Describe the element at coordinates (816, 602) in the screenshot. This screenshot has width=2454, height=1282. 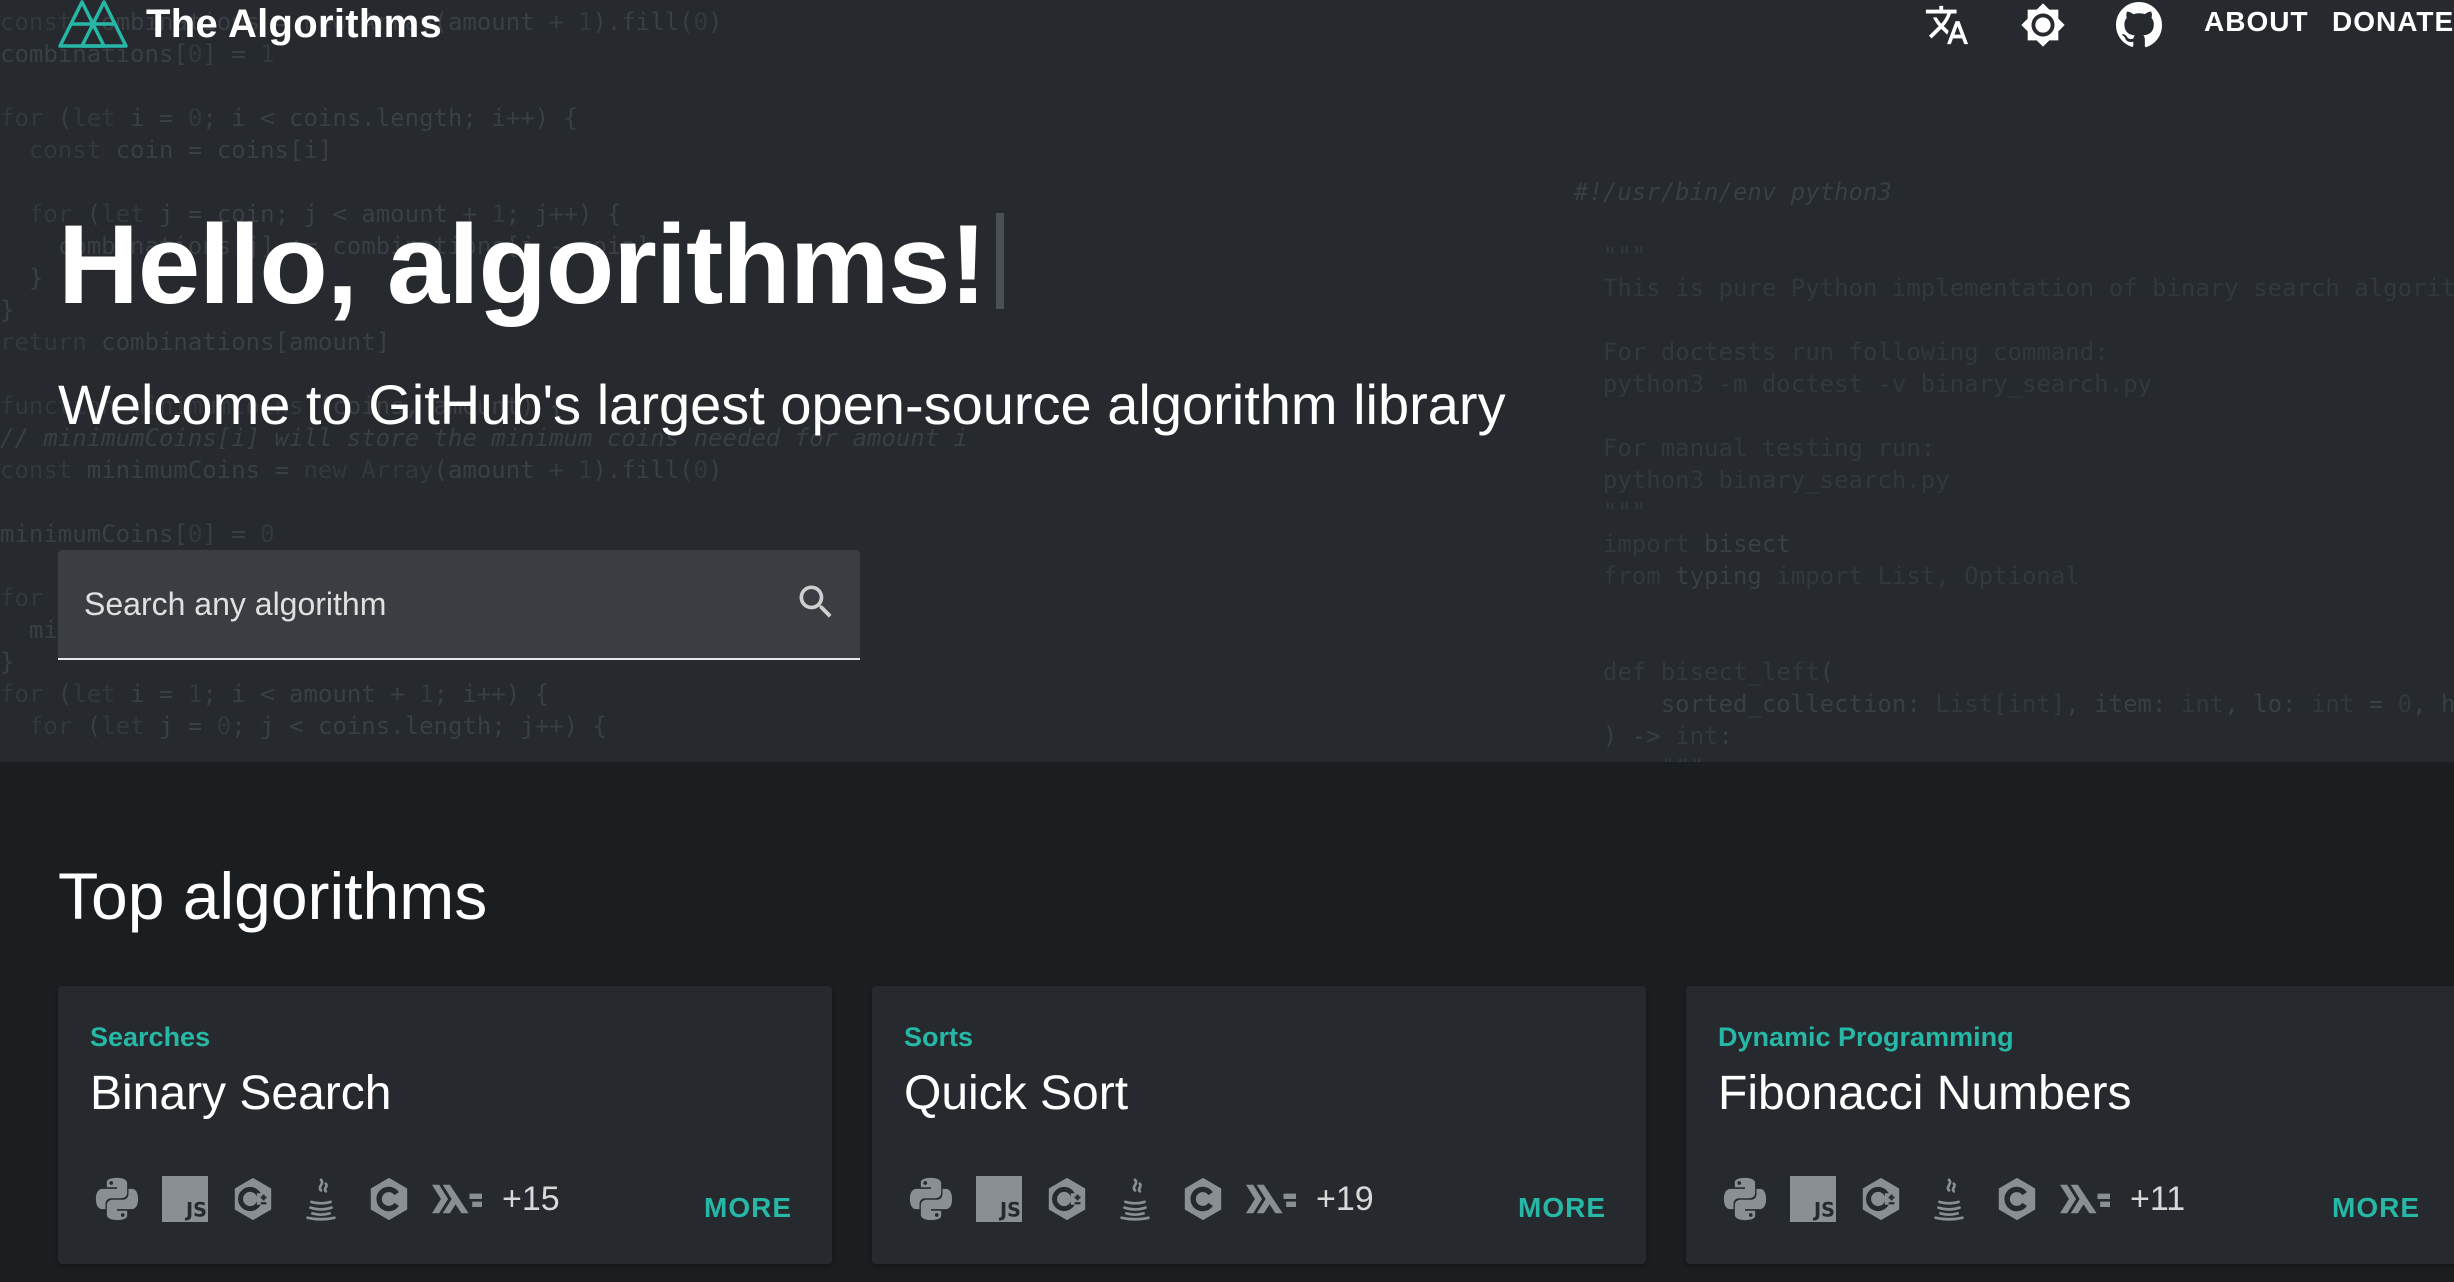
I see `search-icon` at that location.